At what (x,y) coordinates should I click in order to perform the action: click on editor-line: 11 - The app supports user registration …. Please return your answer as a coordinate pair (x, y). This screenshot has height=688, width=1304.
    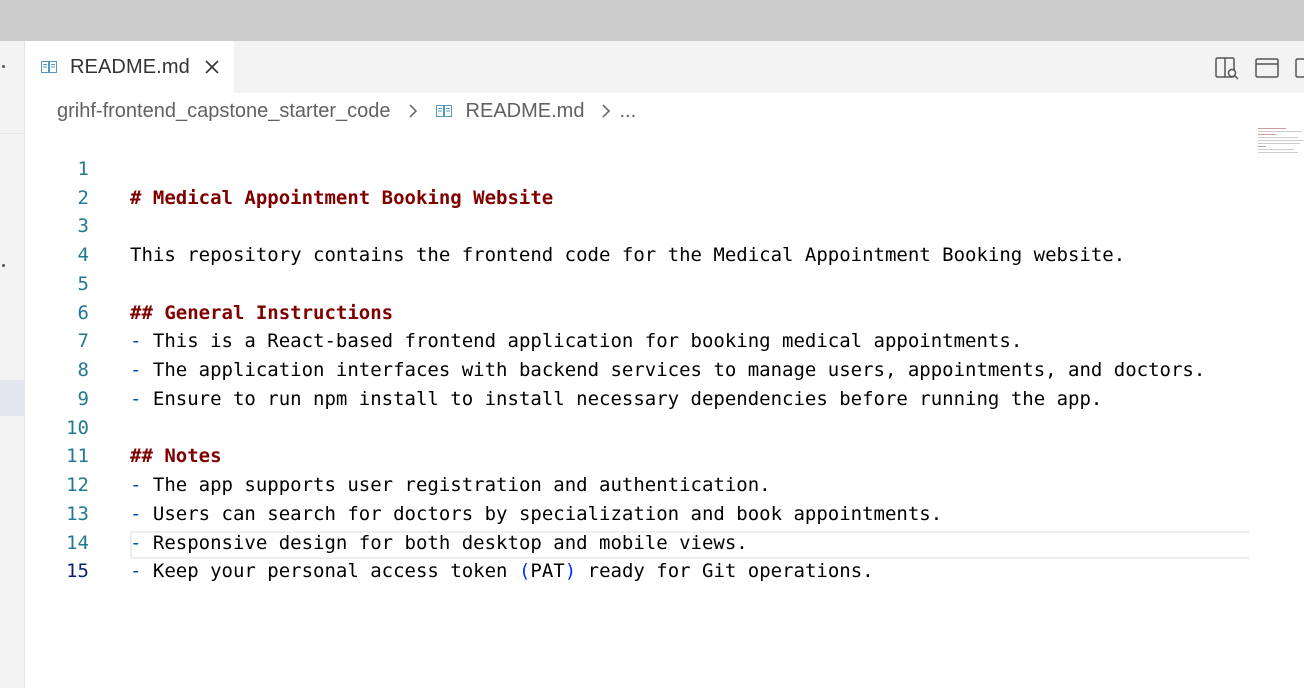
    Looking at the image, I should click on (637, 455).